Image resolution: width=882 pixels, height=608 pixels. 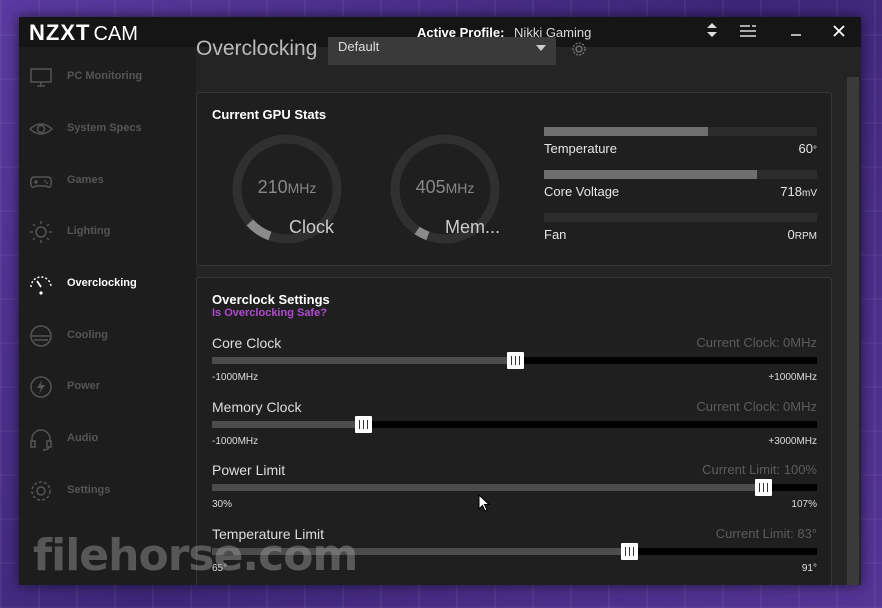 What do you see at coordinates (89, 490) in the screenshot?
I see `sidebar-item-label: Settings` at bounding box center [89, 490].